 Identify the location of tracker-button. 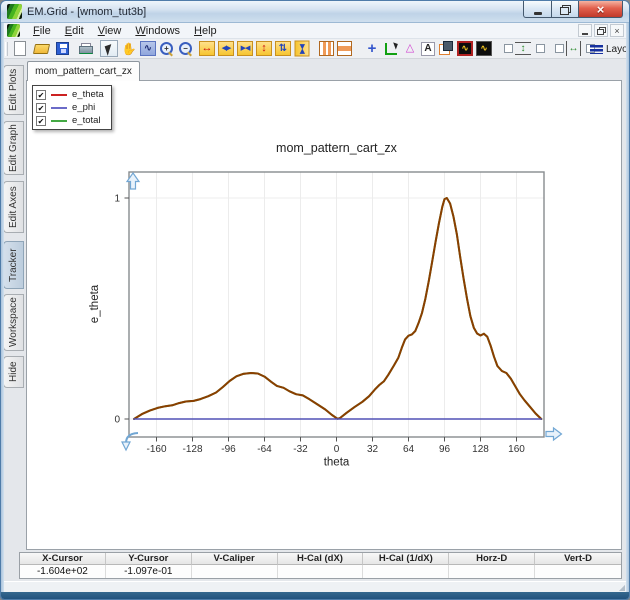
(391, 48).